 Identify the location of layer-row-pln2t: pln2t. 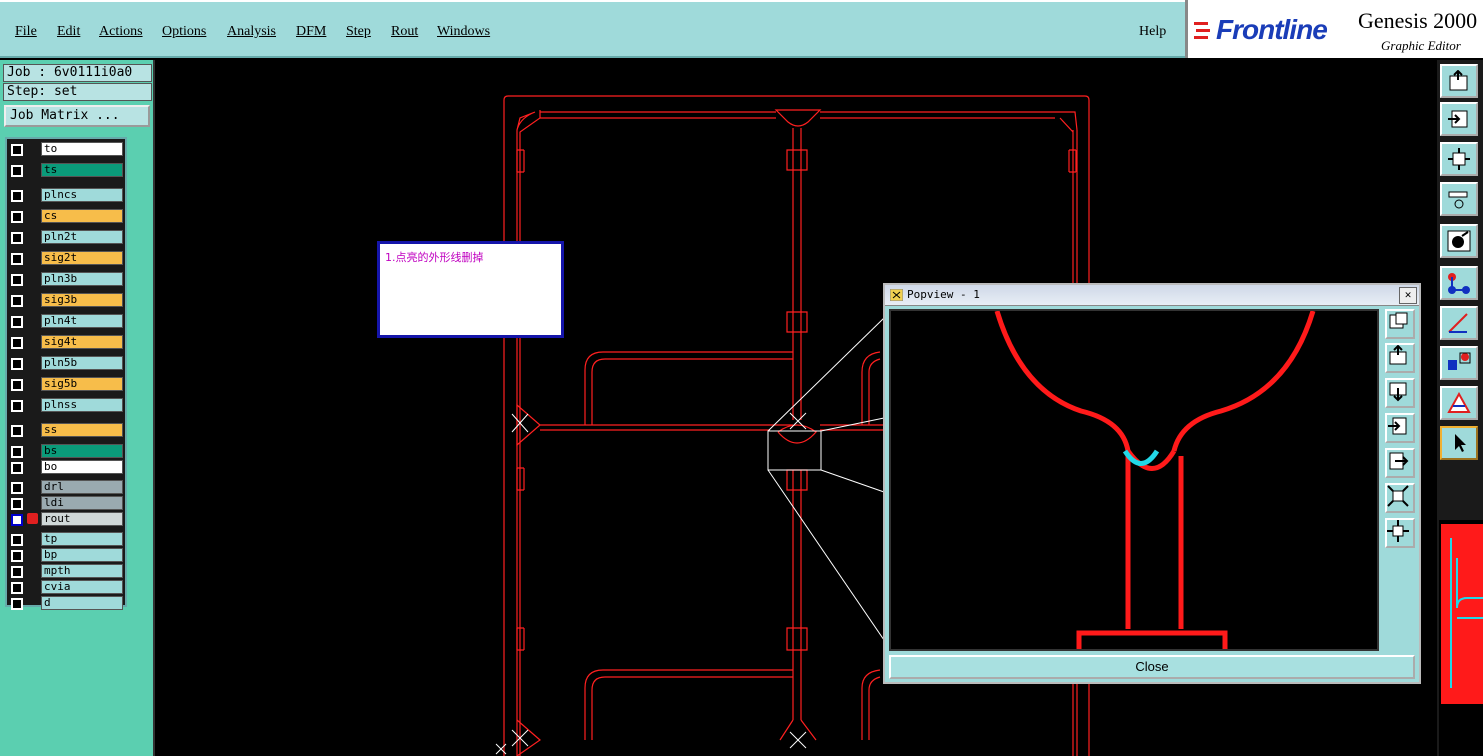
(66, 237).